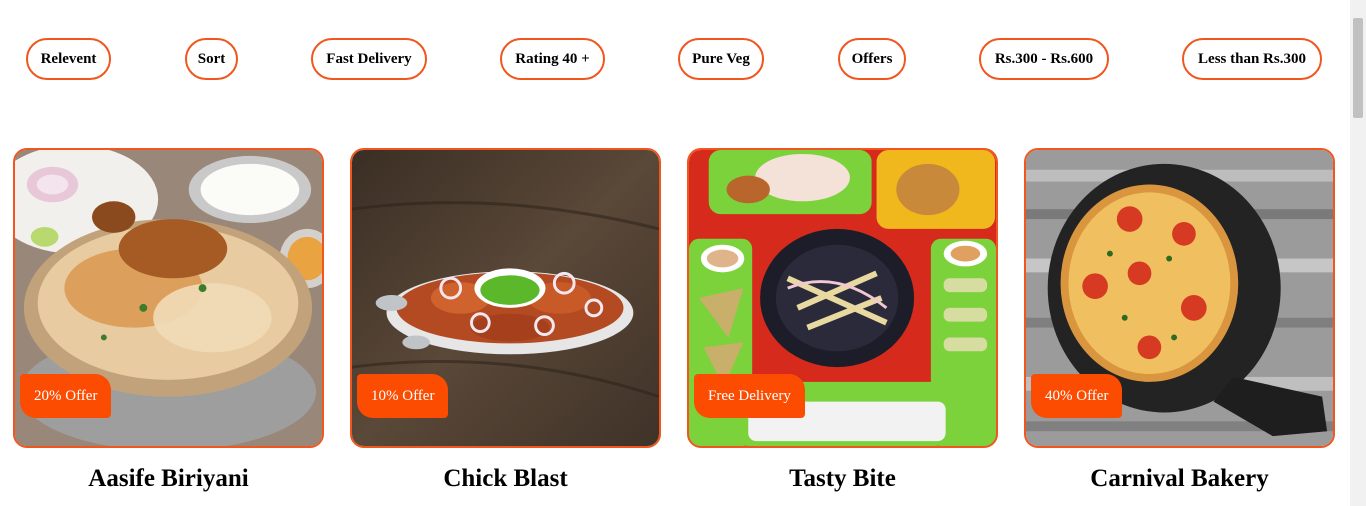 This screenshot has height=506, width=1366. I want to click on restaurant-image: 20% Offer, so click(168, 298).